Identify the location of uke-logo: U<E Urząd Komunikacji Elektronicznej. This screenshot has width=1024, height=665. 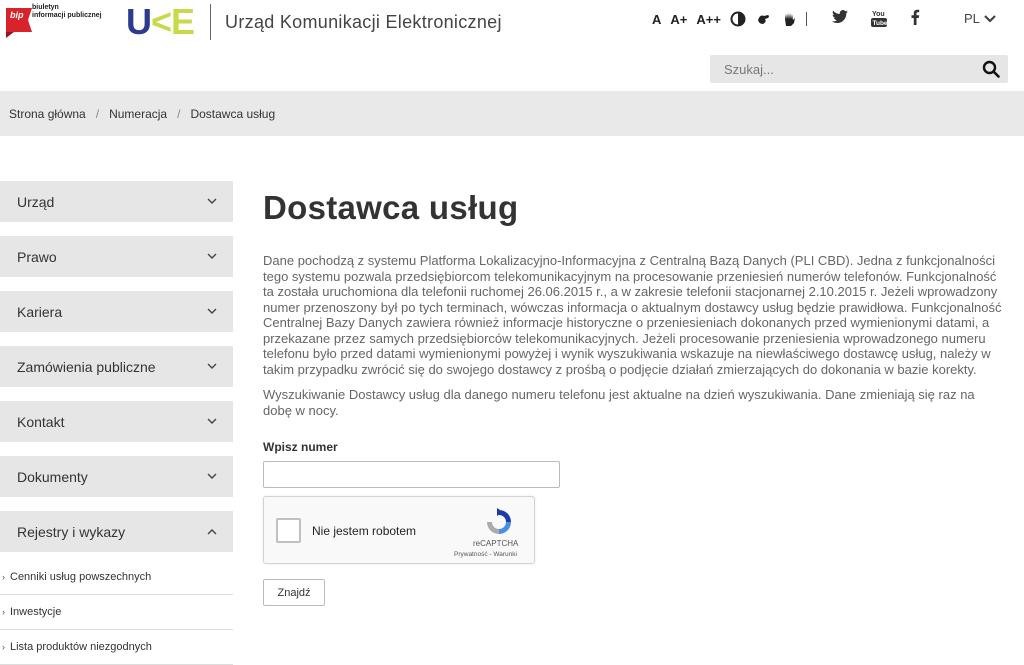
(314, 22).